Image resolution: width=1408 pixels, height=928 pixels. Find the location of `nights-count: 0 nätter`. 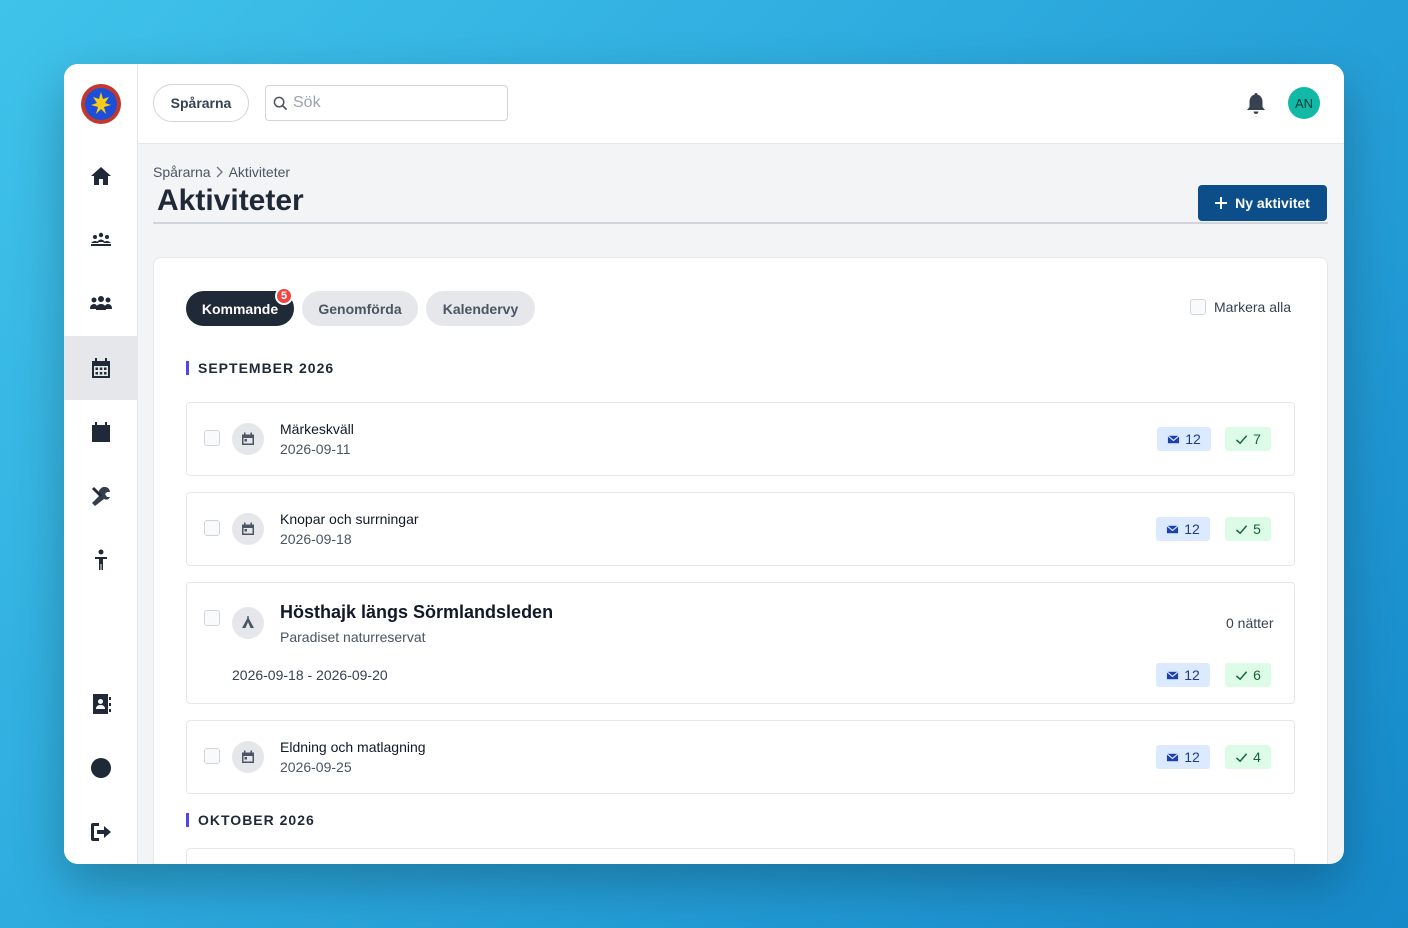

nights-count: 0 nätter is located at coordinates (1250, 623).